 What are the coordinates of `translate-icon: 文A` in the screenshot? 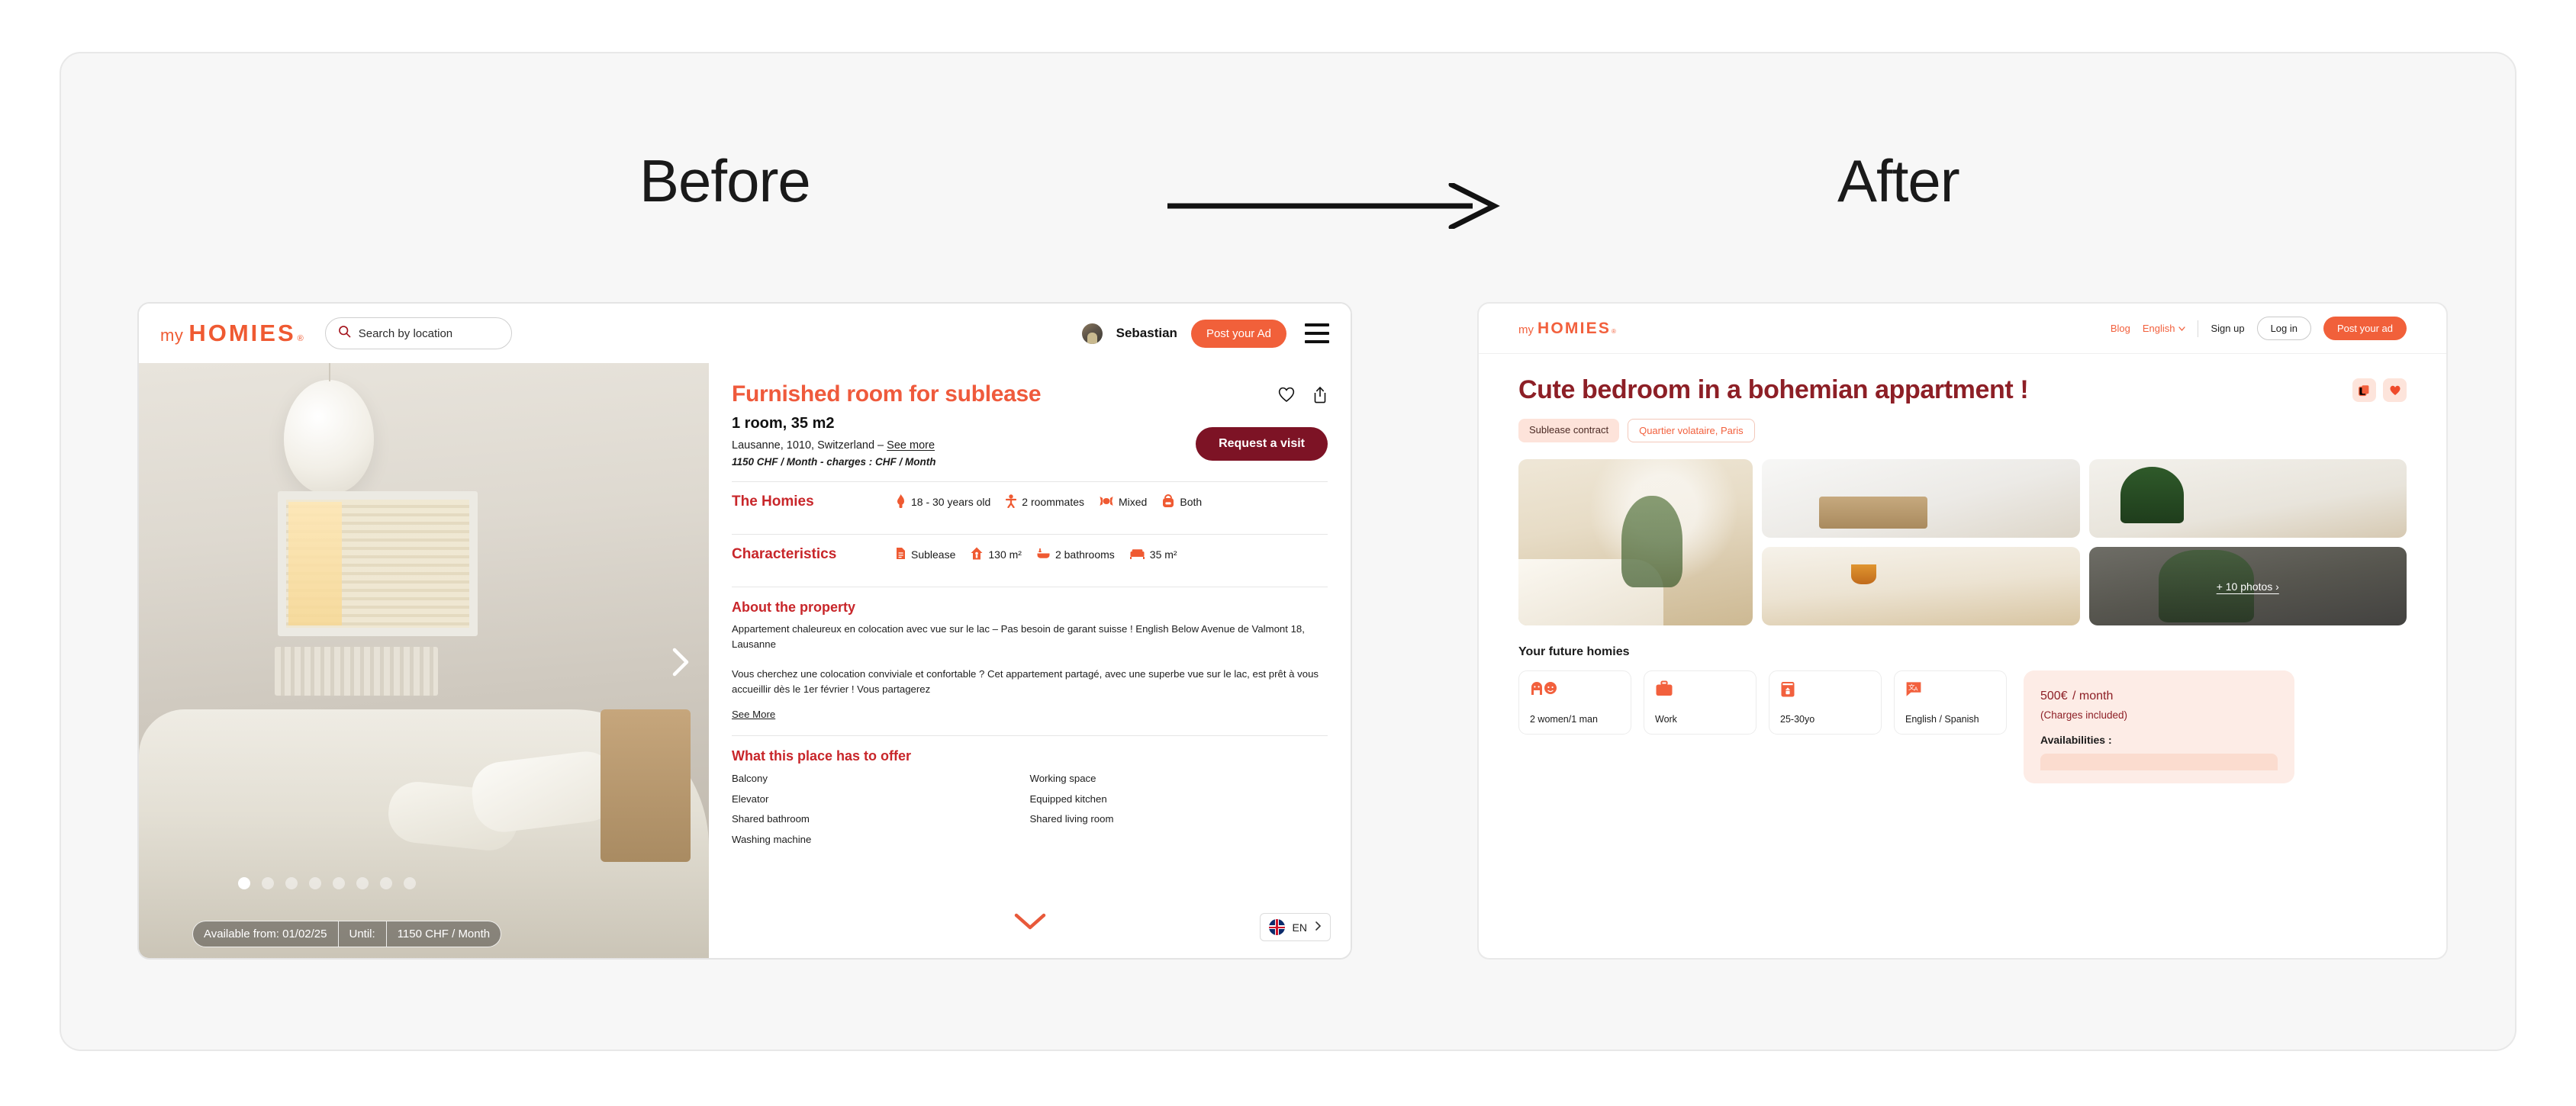 It's located at (1950, 690).